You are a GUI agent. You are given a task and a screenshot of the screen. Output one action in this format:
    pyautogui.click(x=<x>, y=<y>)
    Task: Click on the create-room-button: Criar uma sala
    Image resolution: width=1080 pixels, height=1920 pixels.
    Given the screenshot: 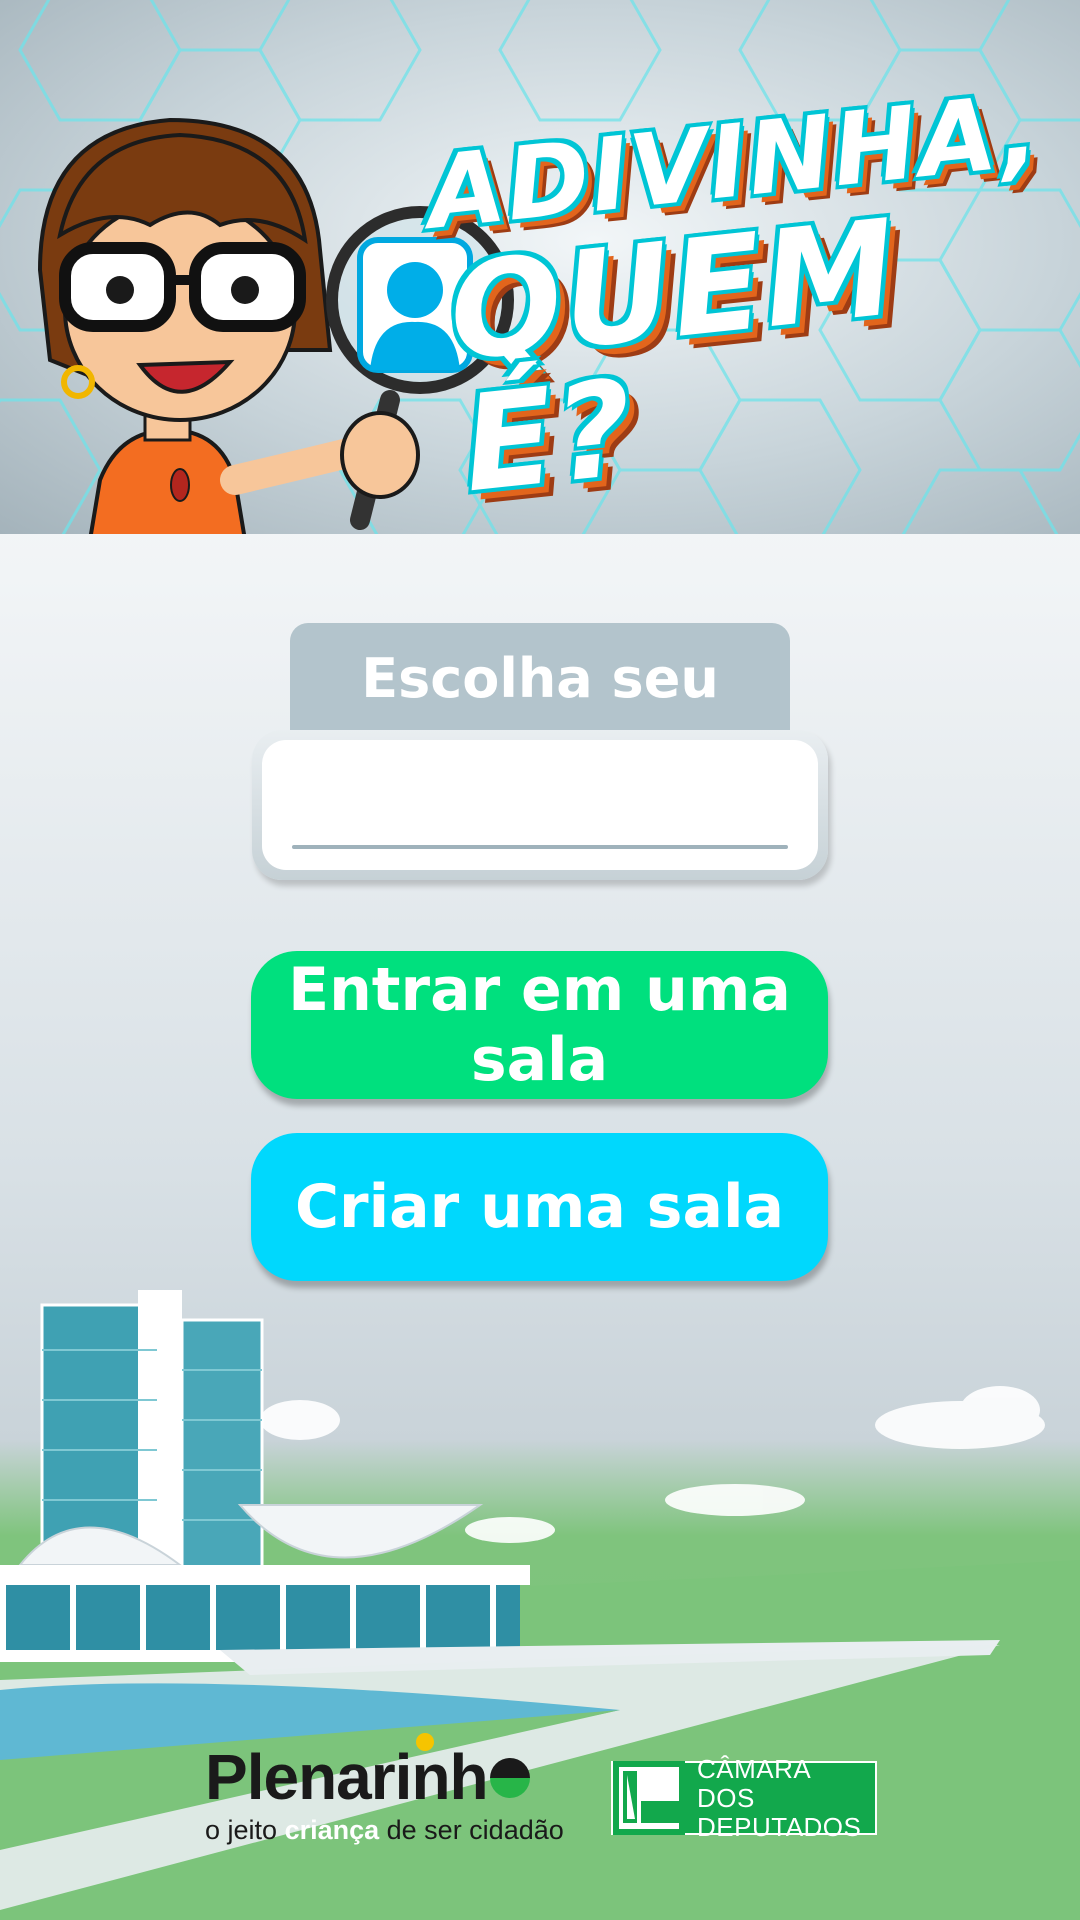 What is the action you would take?
    pyautogui.click(x=539, y=1207)
    